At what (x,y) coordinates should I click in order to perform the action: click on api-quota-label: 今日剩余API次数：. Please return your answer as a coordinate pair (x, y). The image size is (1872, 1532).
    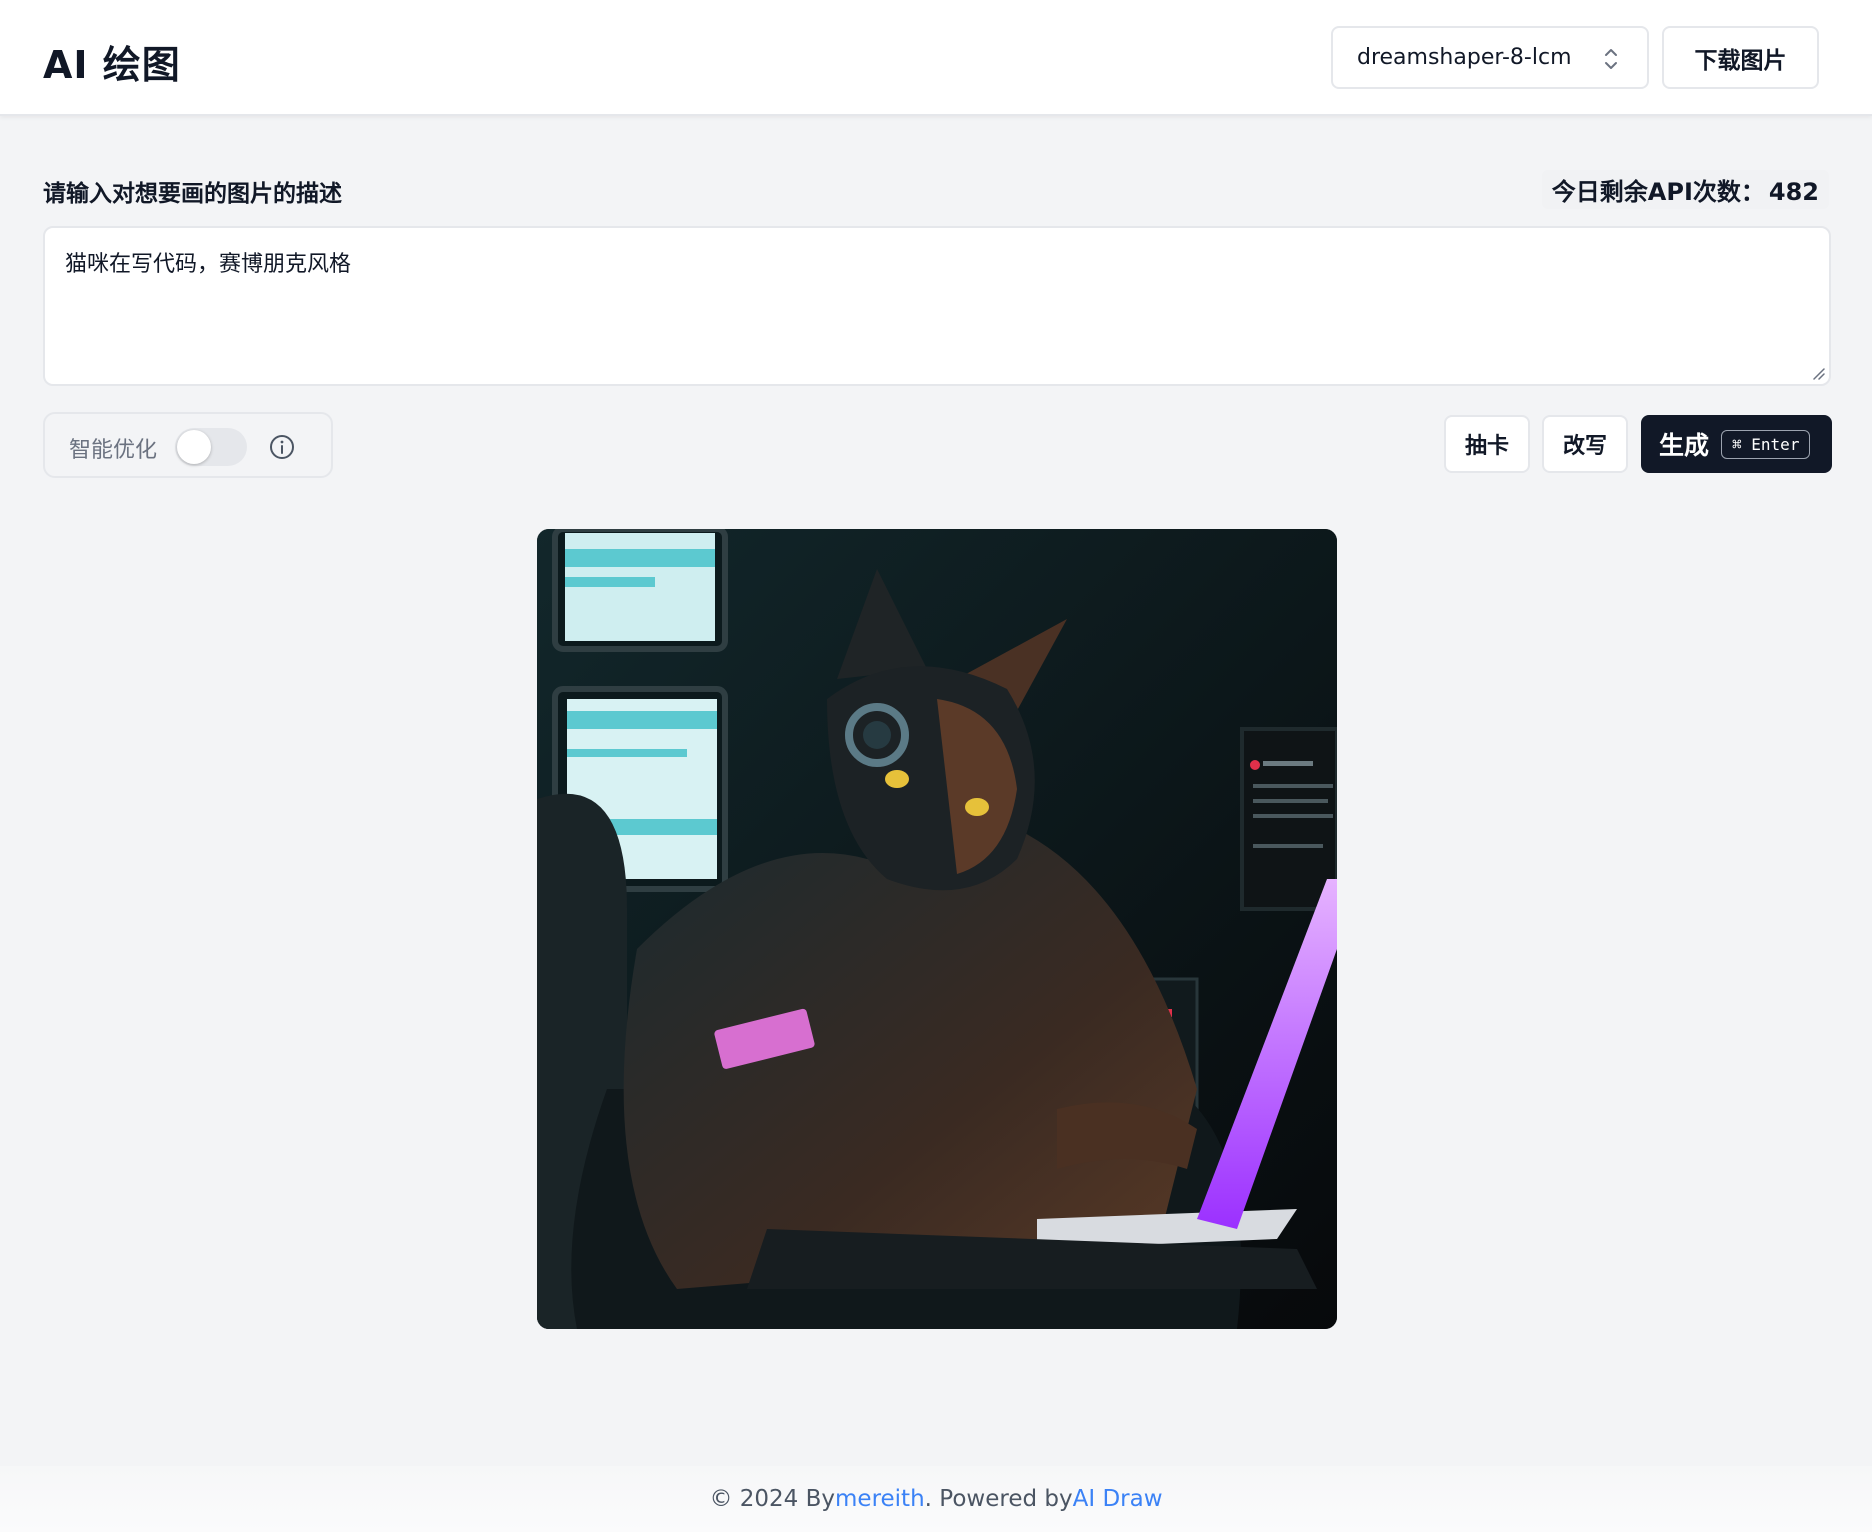
    Looking at the image, I should click on (1658, 192).